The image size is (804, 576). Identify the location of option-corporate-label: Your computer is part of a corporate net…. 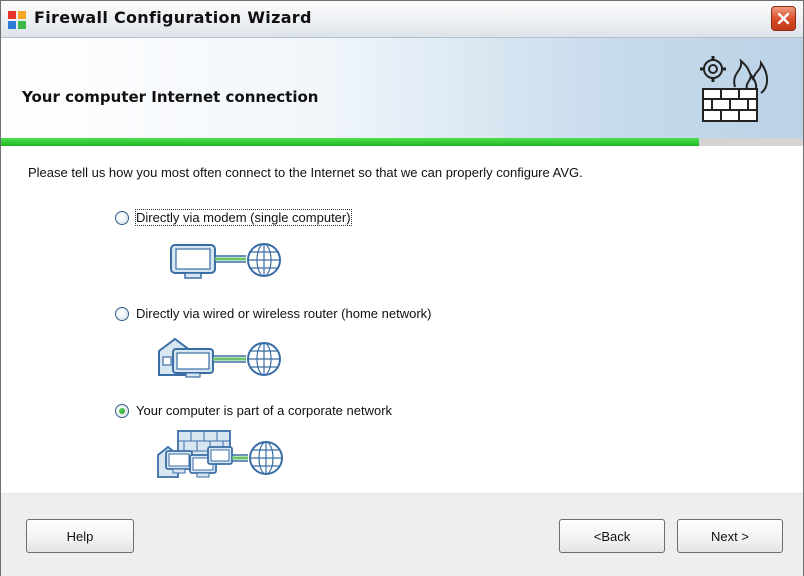
(264, 410).